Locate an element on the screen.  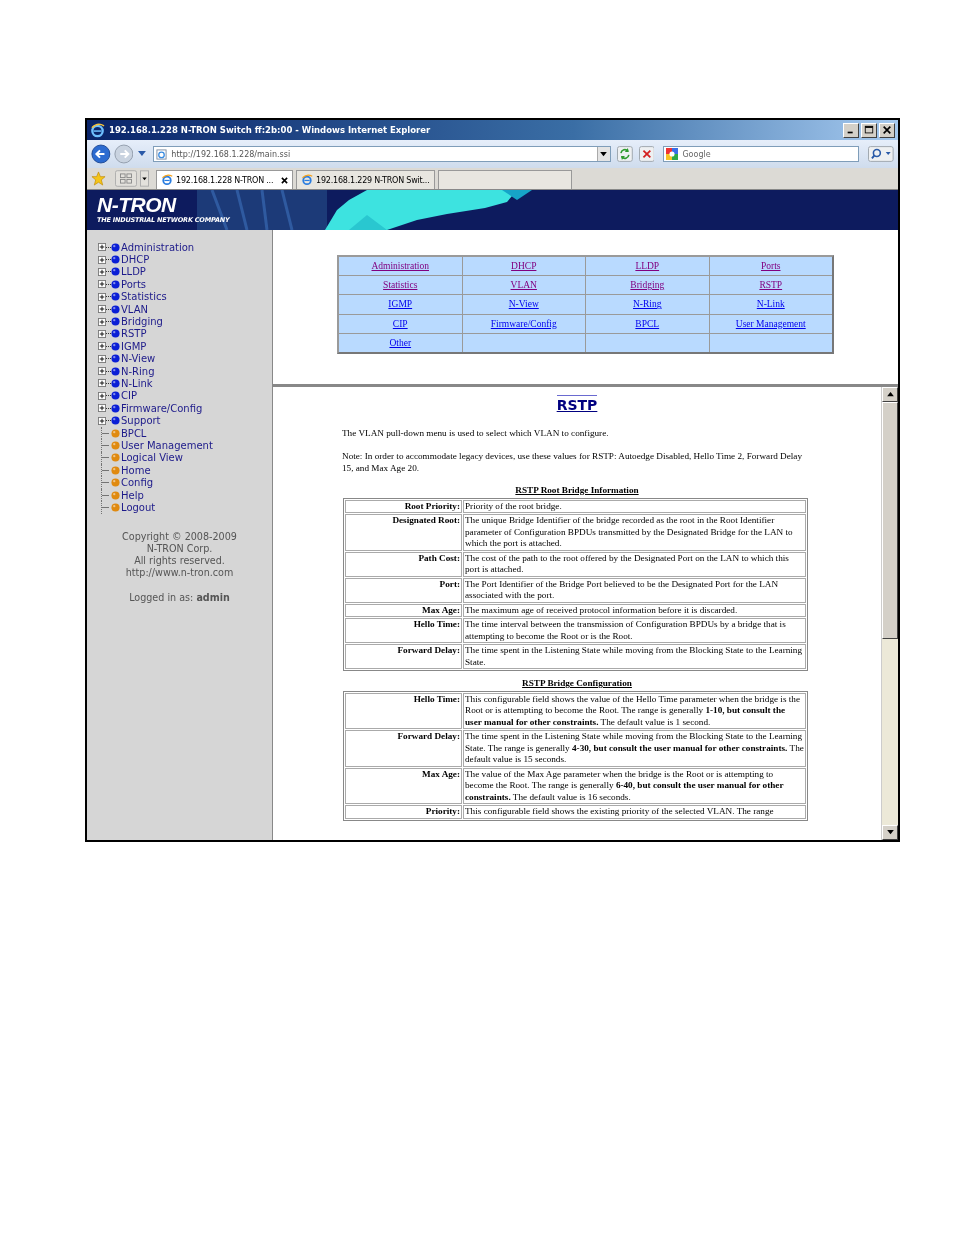
sidebar-link: Home is located at coordinates (136, 470).